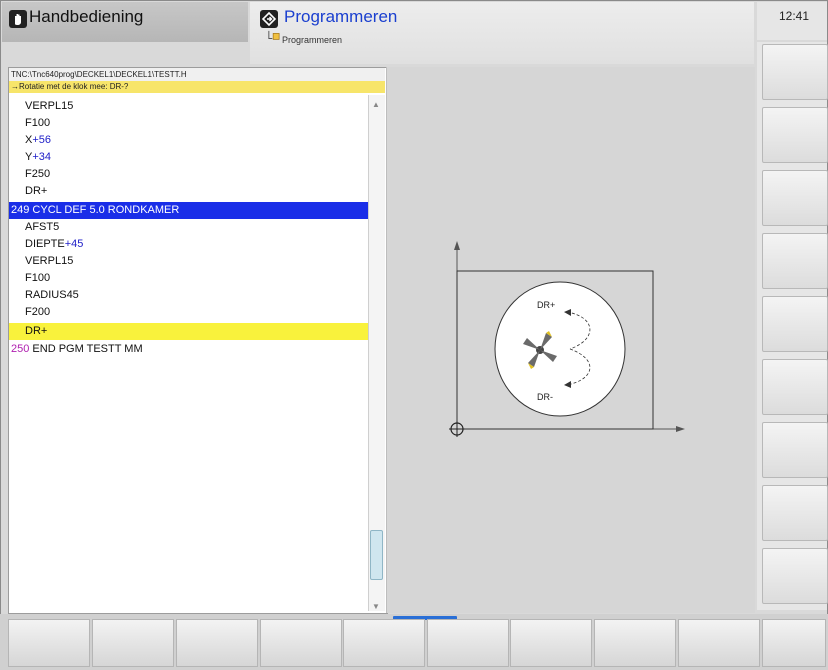 The image size is (828, 670). I want to click on program-line: RADIUS45, so click(188, 295).